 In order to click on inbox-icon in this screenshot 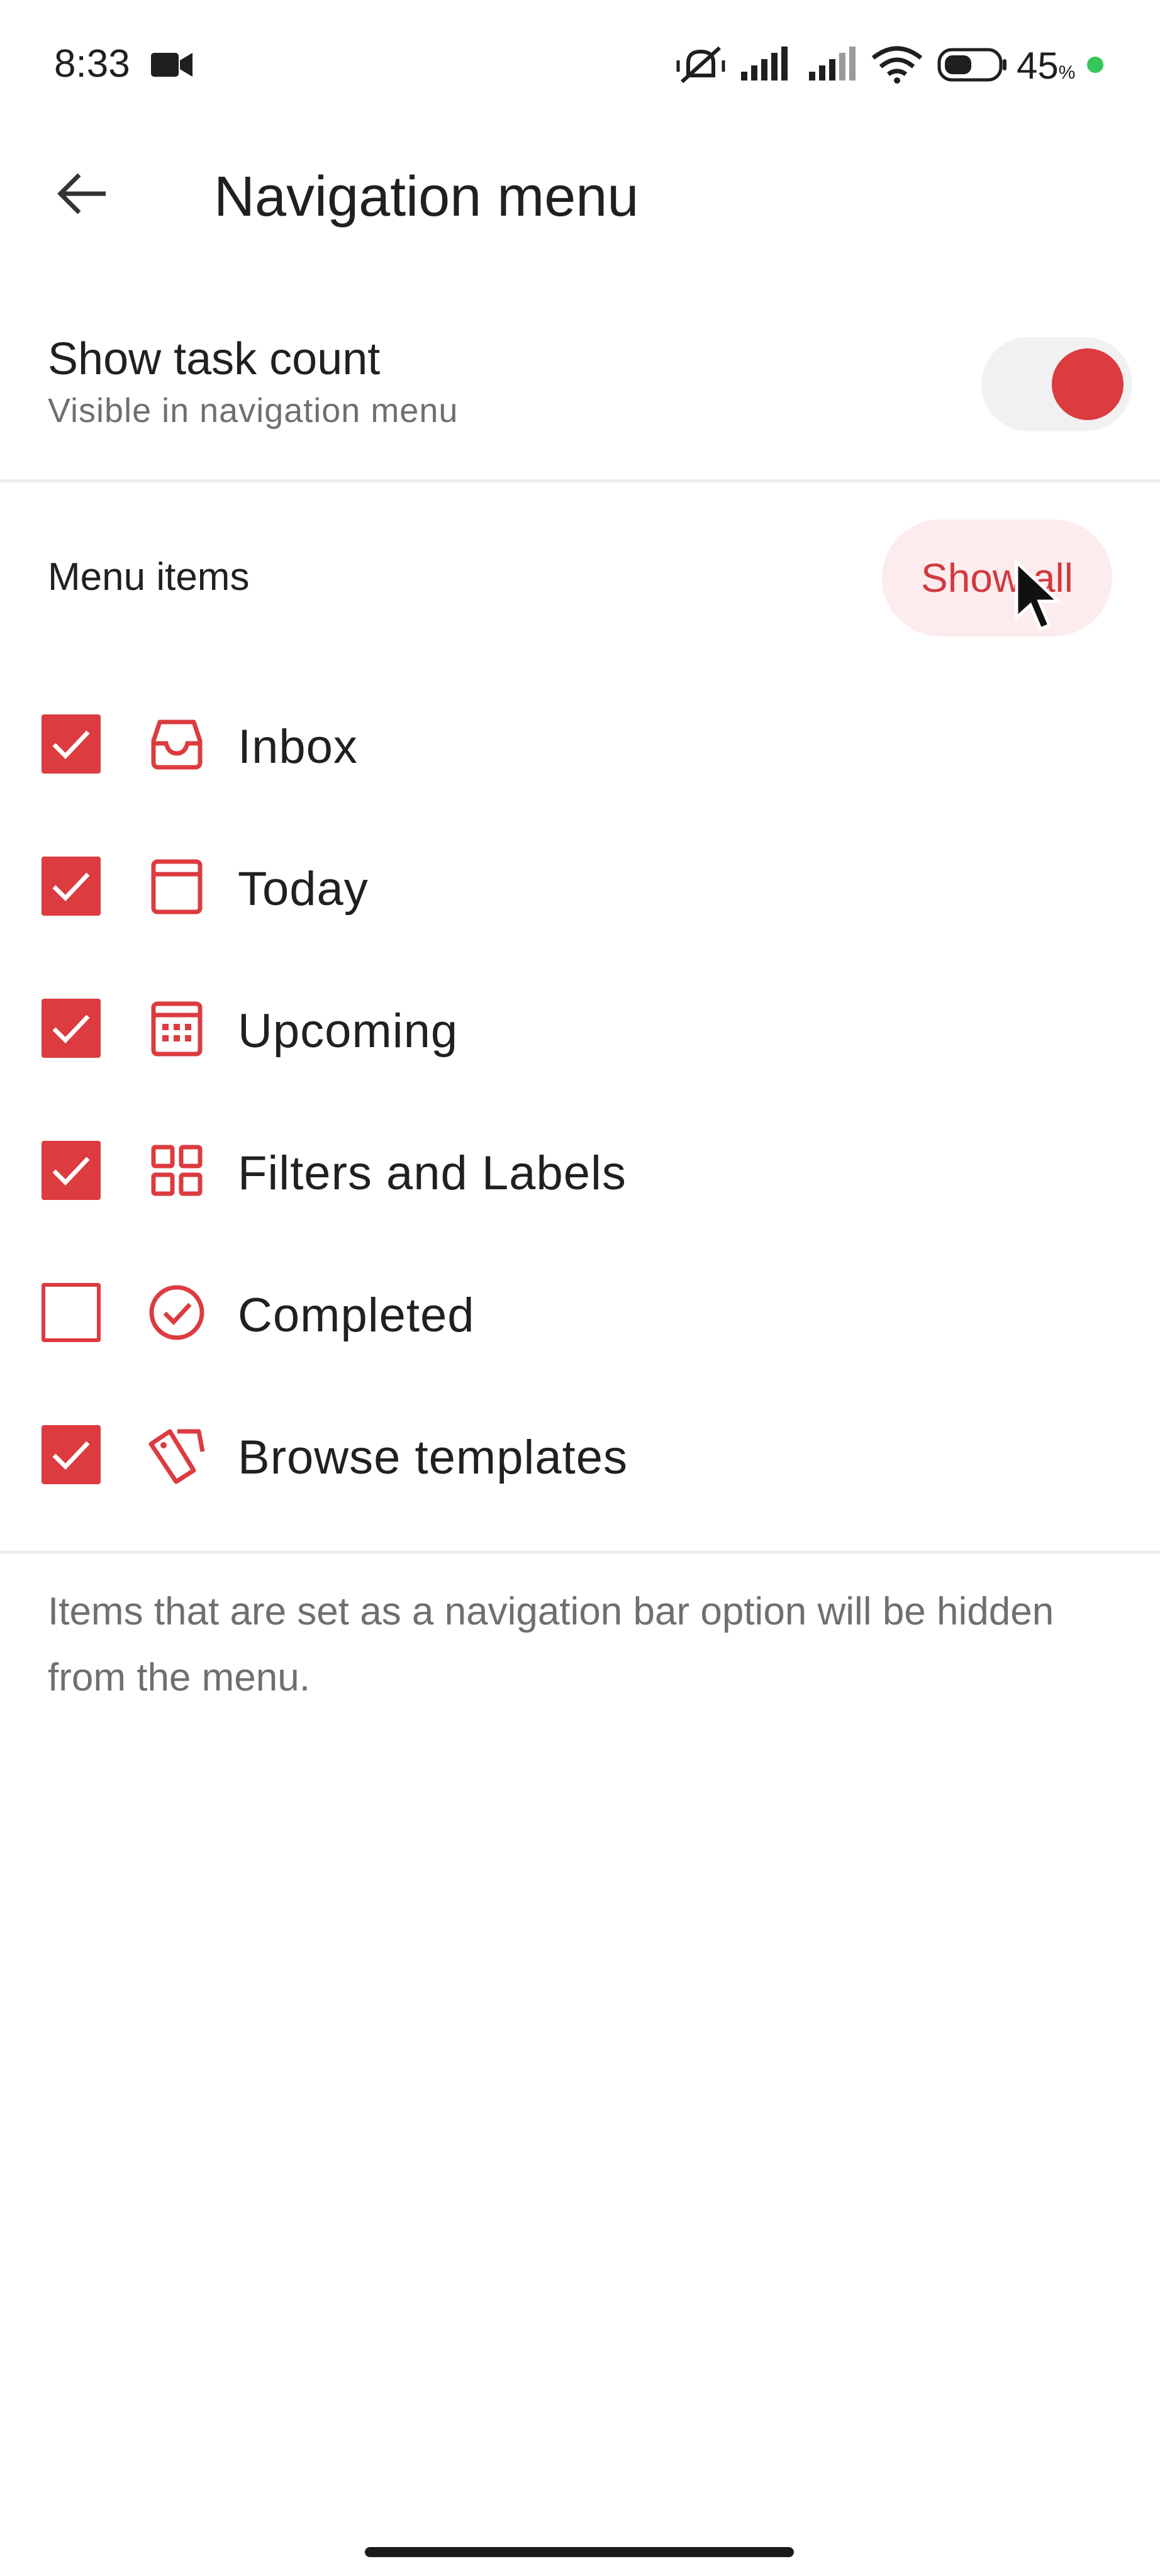, I will do `click(177, 744)`.